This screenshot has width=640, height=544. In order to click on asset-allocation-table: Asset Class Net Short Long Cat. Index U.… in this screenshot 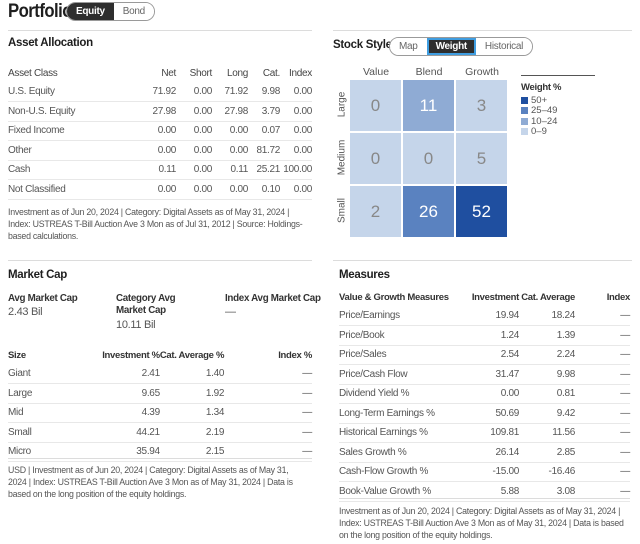, I will do `click(160, 132)`.